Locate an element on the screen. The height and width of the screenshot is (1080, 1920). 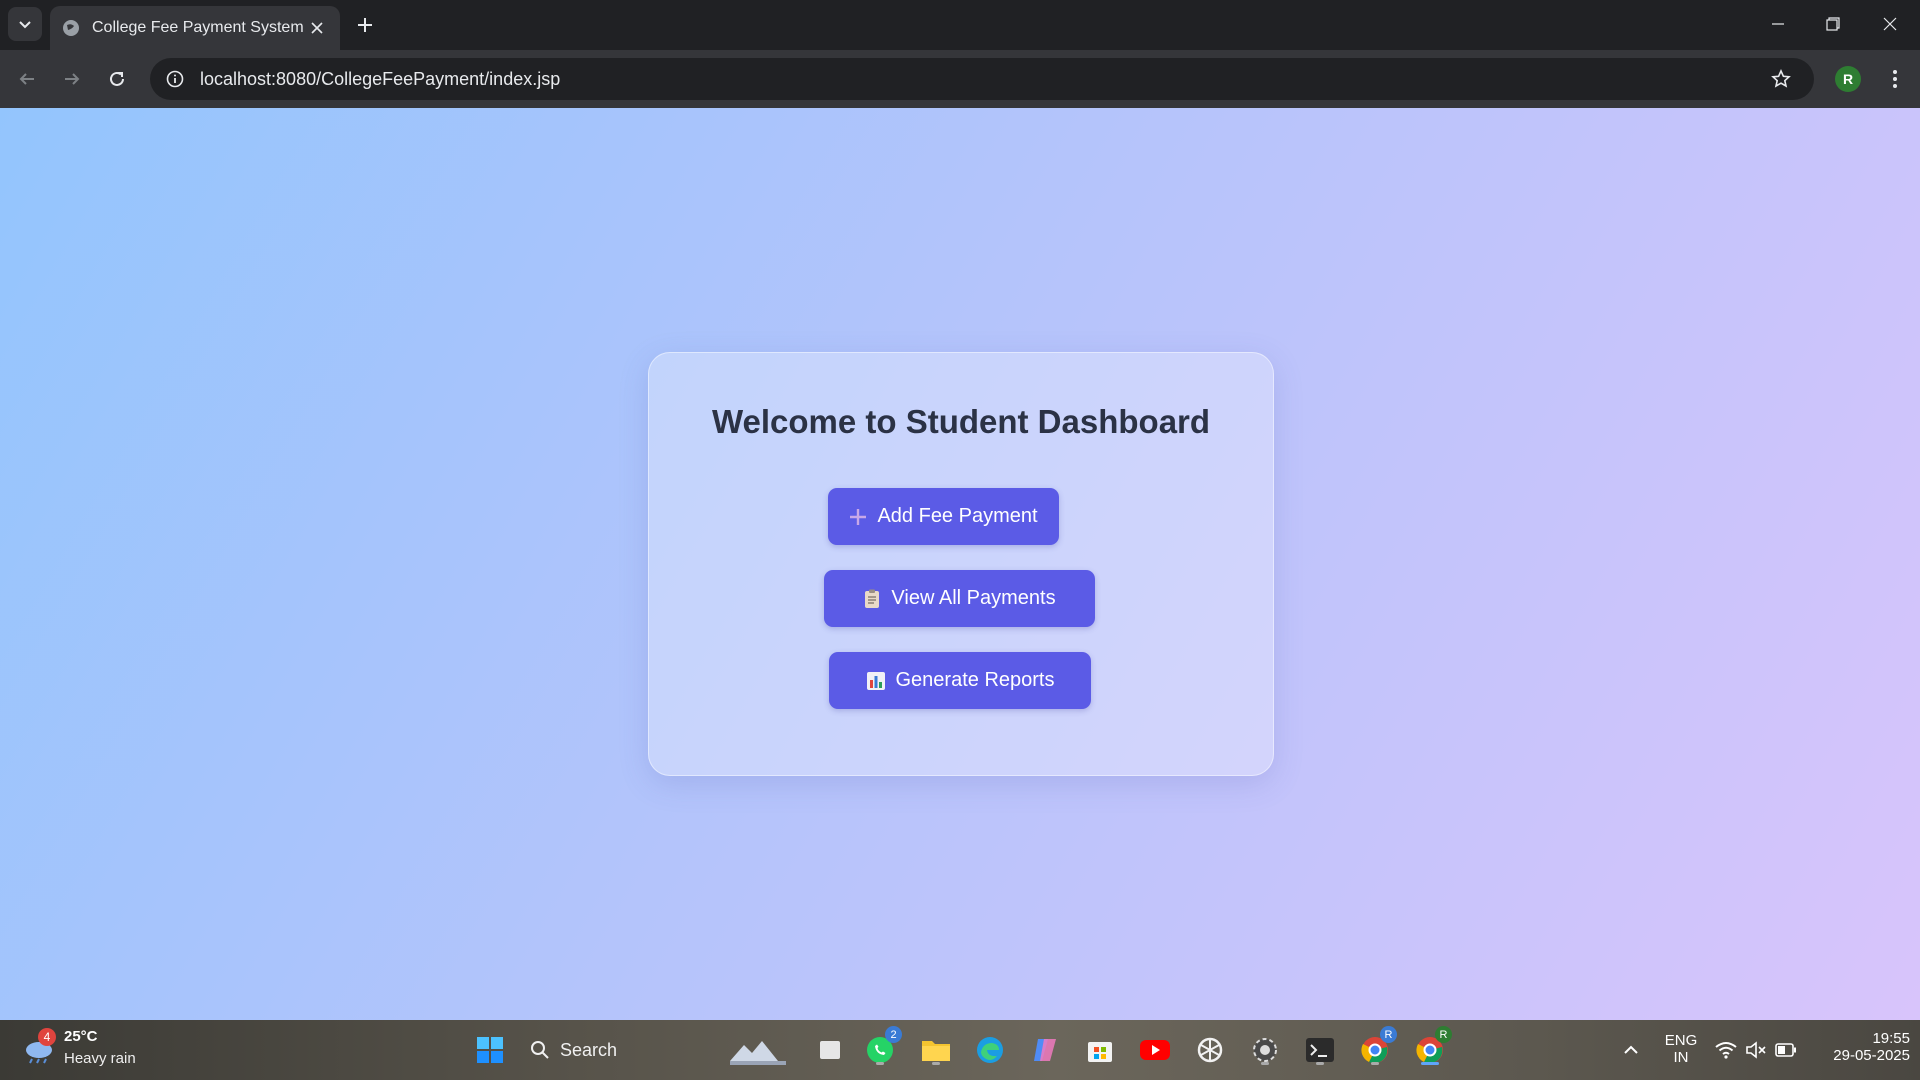
view-all-payments-label: View All Payments is located at coordinates (973, 598).